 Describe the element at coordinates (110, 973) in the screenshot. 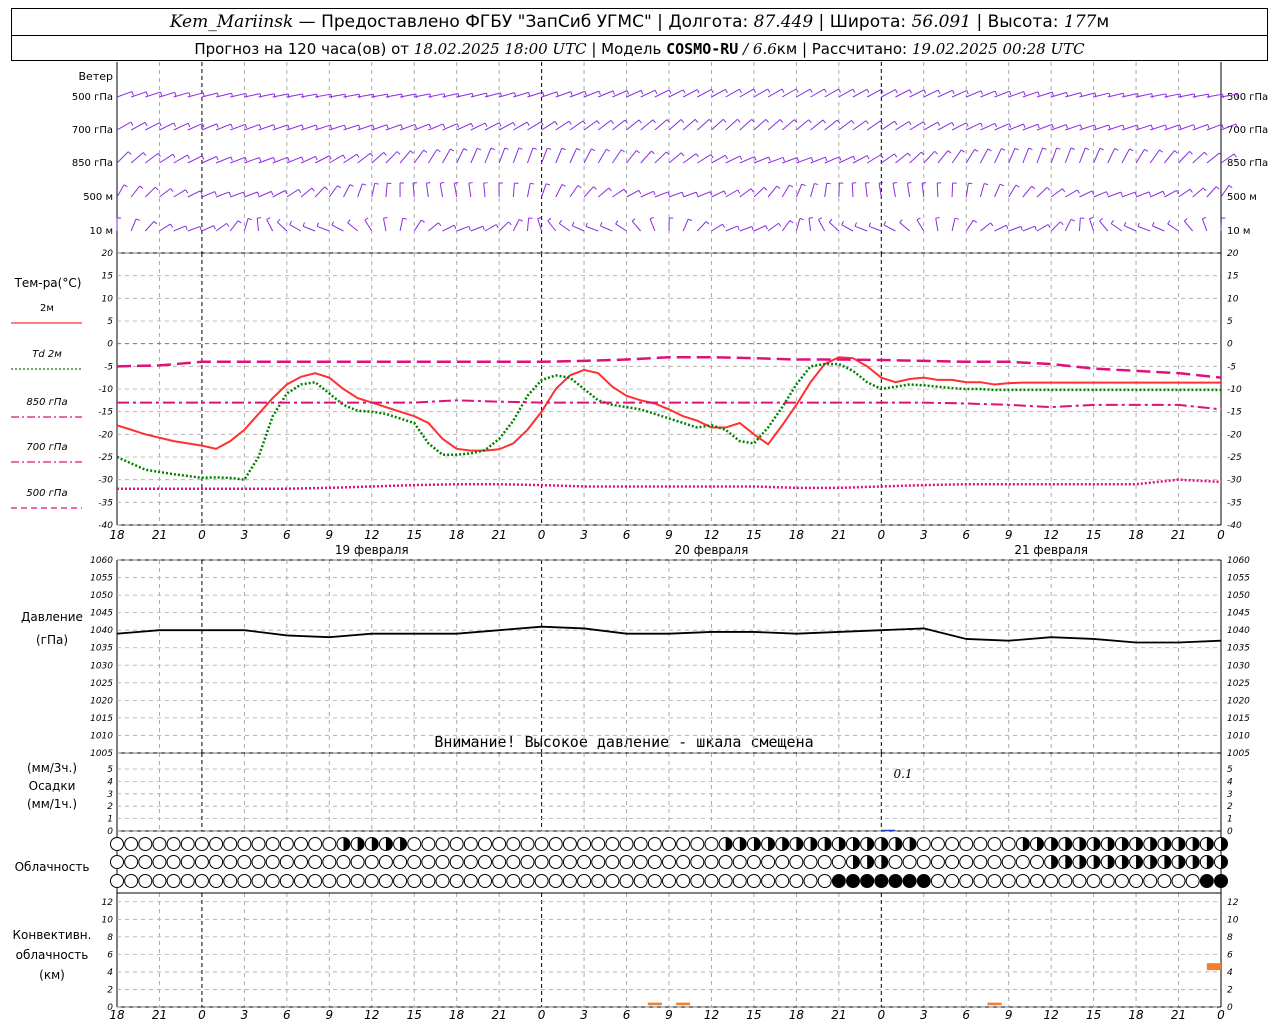

I see `conv-tick-left: 4` at that location.